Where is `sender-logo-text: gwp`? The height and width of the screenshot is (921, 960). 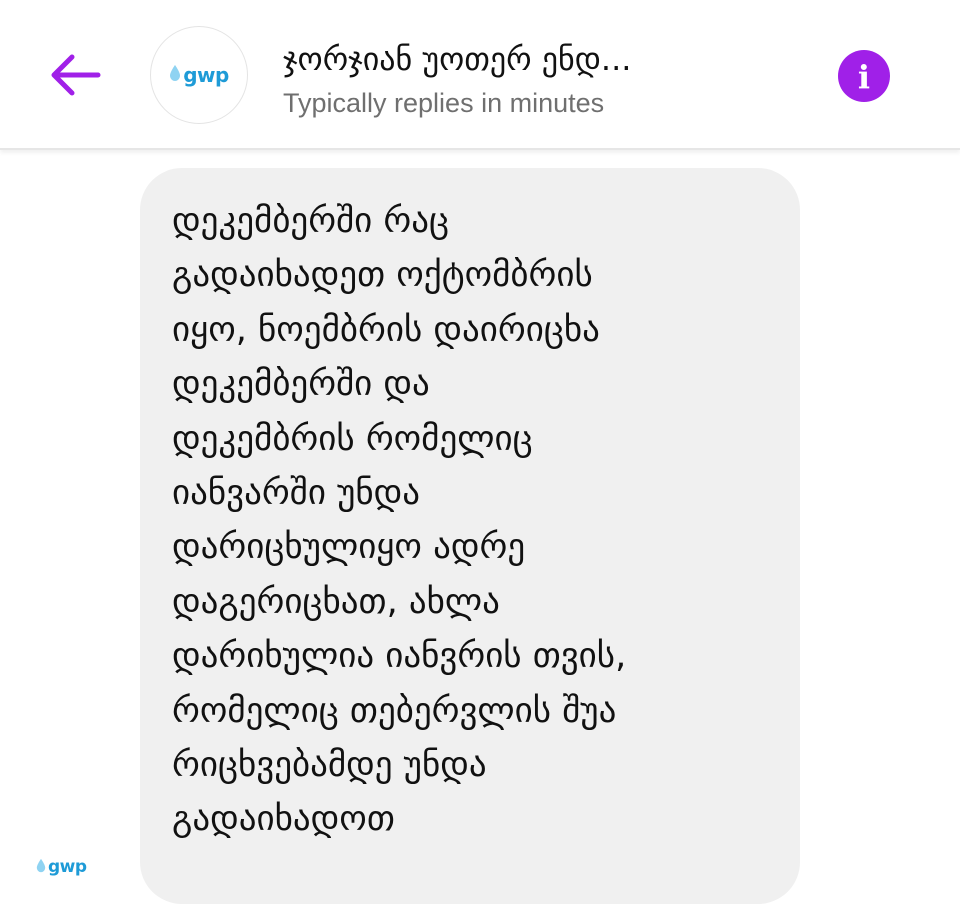 sender-logo-text: gwp is located at coordinates (67, 867).